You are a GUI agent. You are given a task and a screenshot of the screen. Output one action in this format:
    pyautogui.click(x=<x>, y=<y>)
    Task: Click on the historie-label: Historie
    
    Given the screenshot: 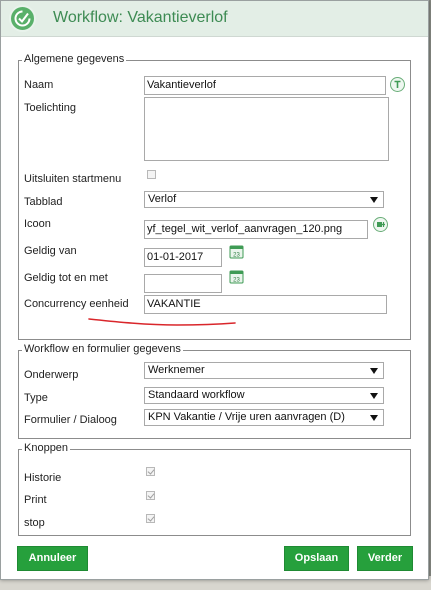 What is the action you would take?
    pyautogui.click(x=43, y=478)
    